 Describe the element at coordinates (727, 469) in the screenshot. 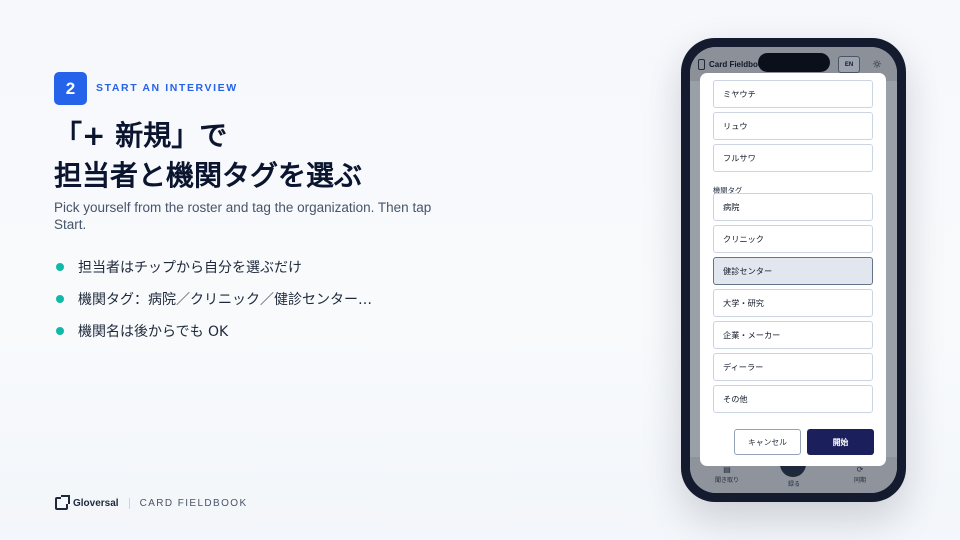

I see `list-icon: ▤` at that location.